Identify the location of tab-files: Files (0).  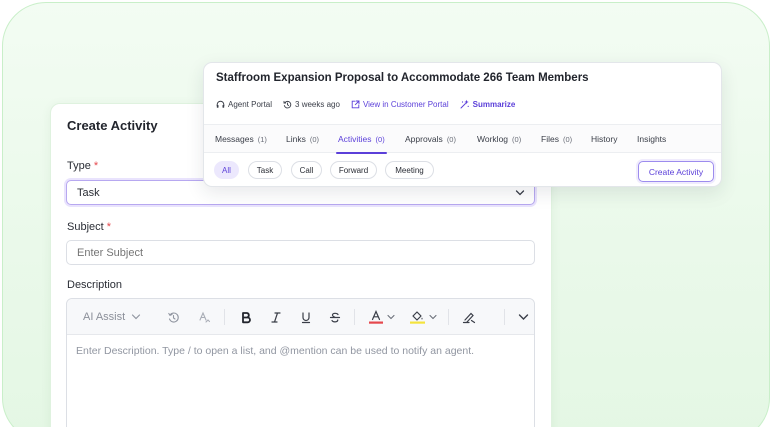
(556, 139).